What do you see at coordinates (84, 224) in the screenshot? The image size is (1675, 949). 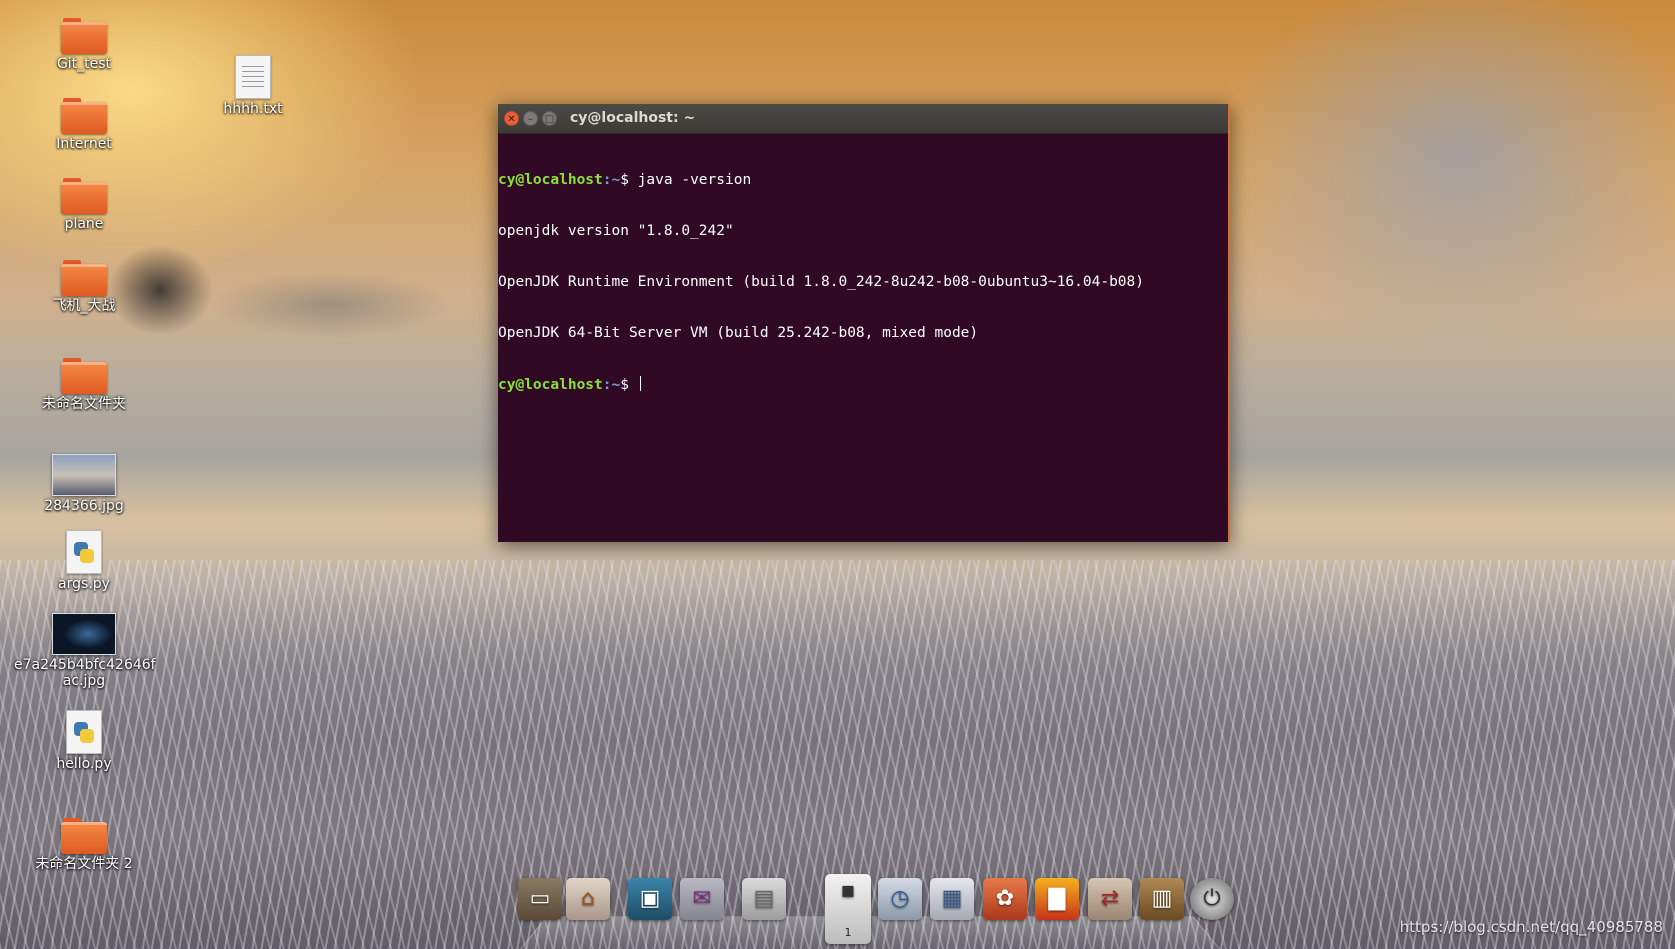 I see `desktop-icon-label: plane` at bounding box center [84, 224].